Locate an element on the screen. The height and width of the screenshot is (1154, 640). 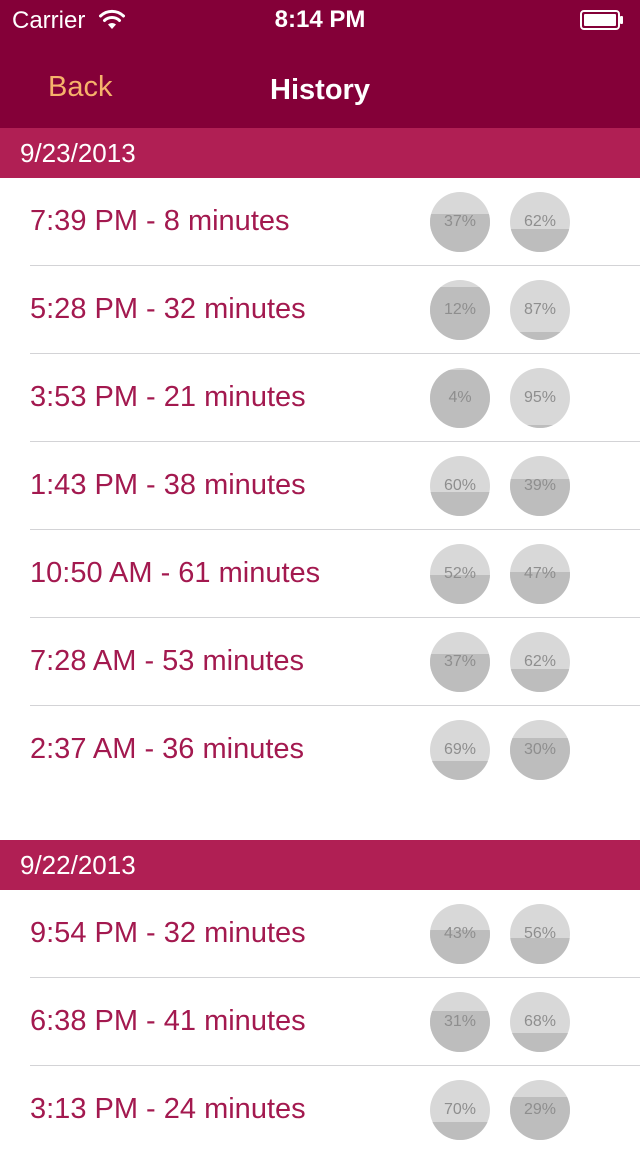
percentage-circle-2: 68% is located at coordinates (540, 1022).